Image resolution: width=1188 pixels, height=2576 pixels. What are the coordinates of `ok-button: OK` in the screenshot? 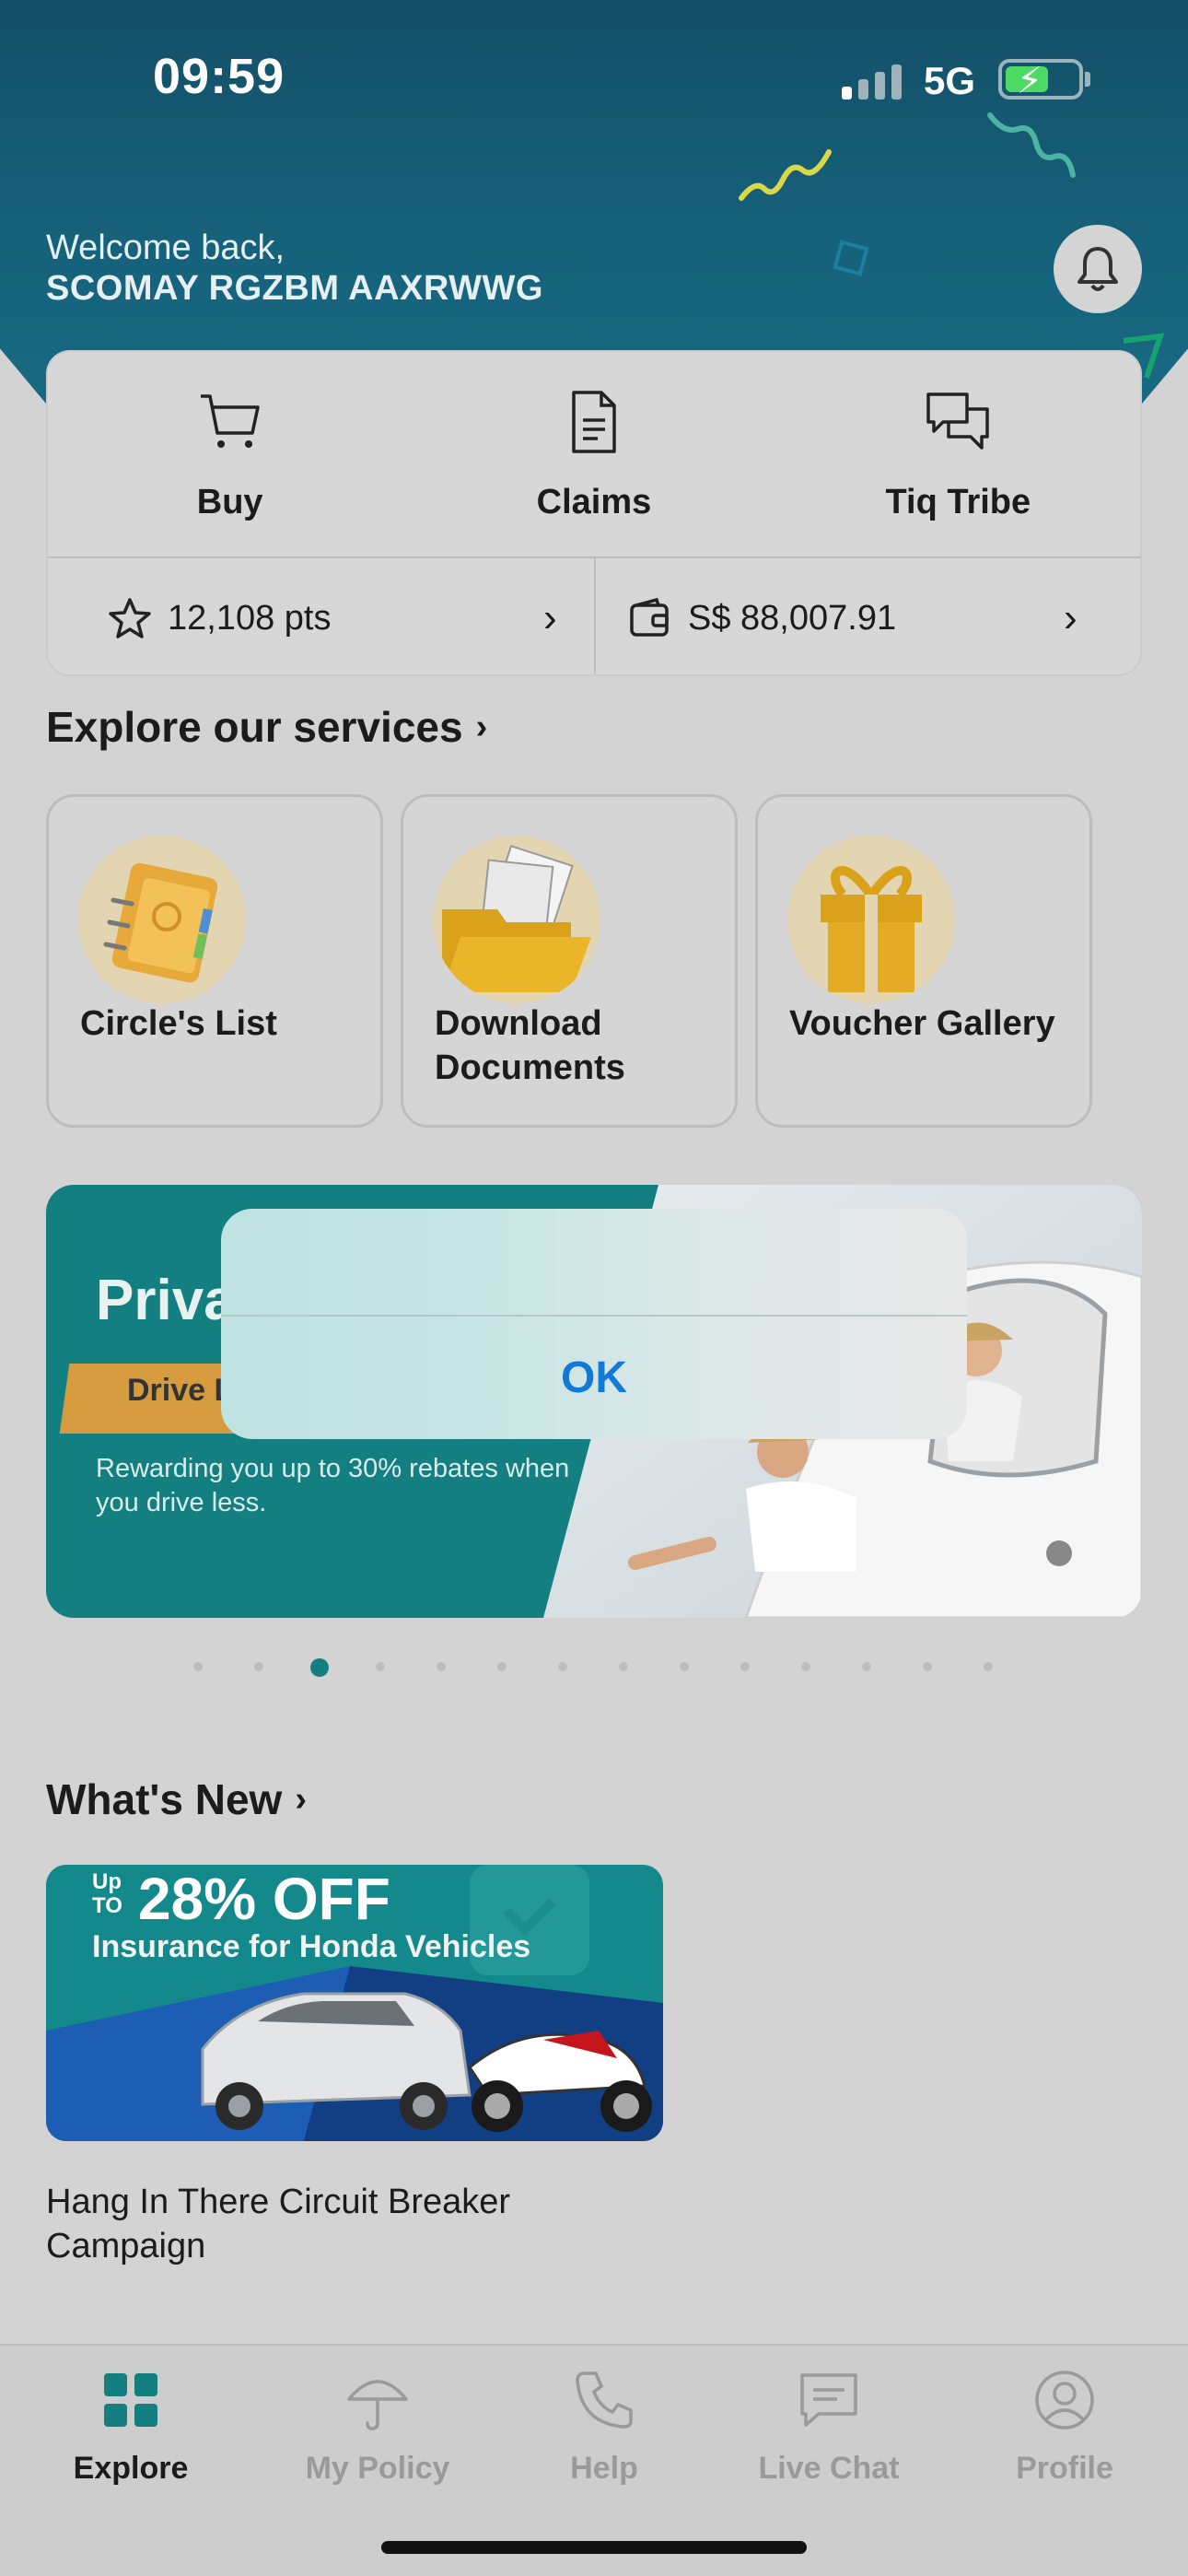 It's located at (594, 1378).